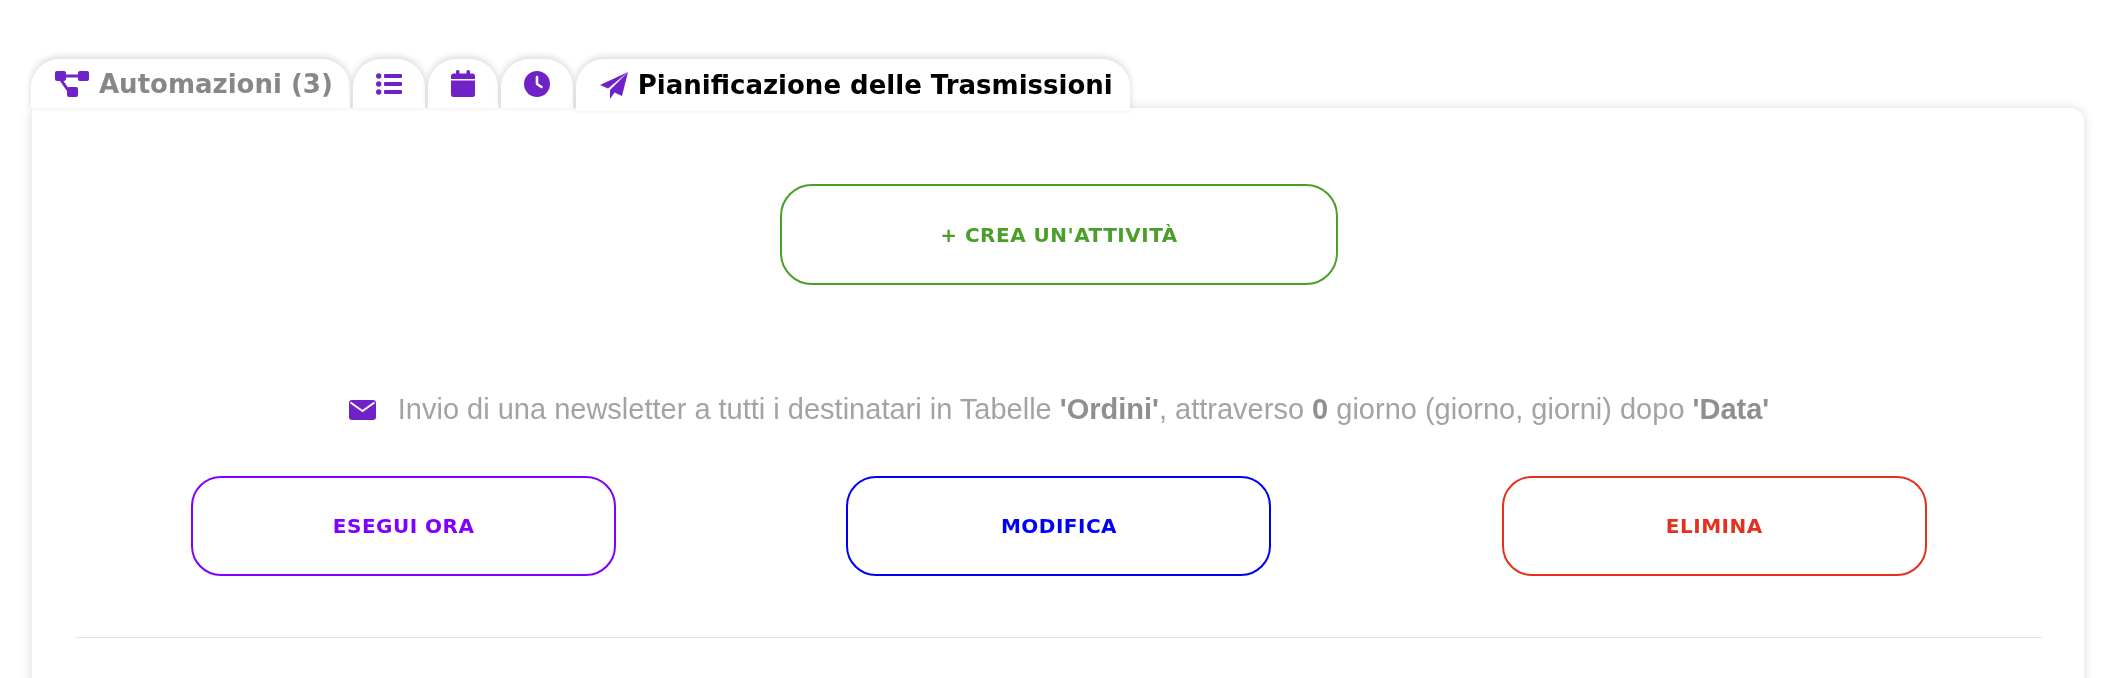 The width and height of the screenshot is (2116, 678). I want to click on edit-button: MODIFICA, so click(1059, 526).